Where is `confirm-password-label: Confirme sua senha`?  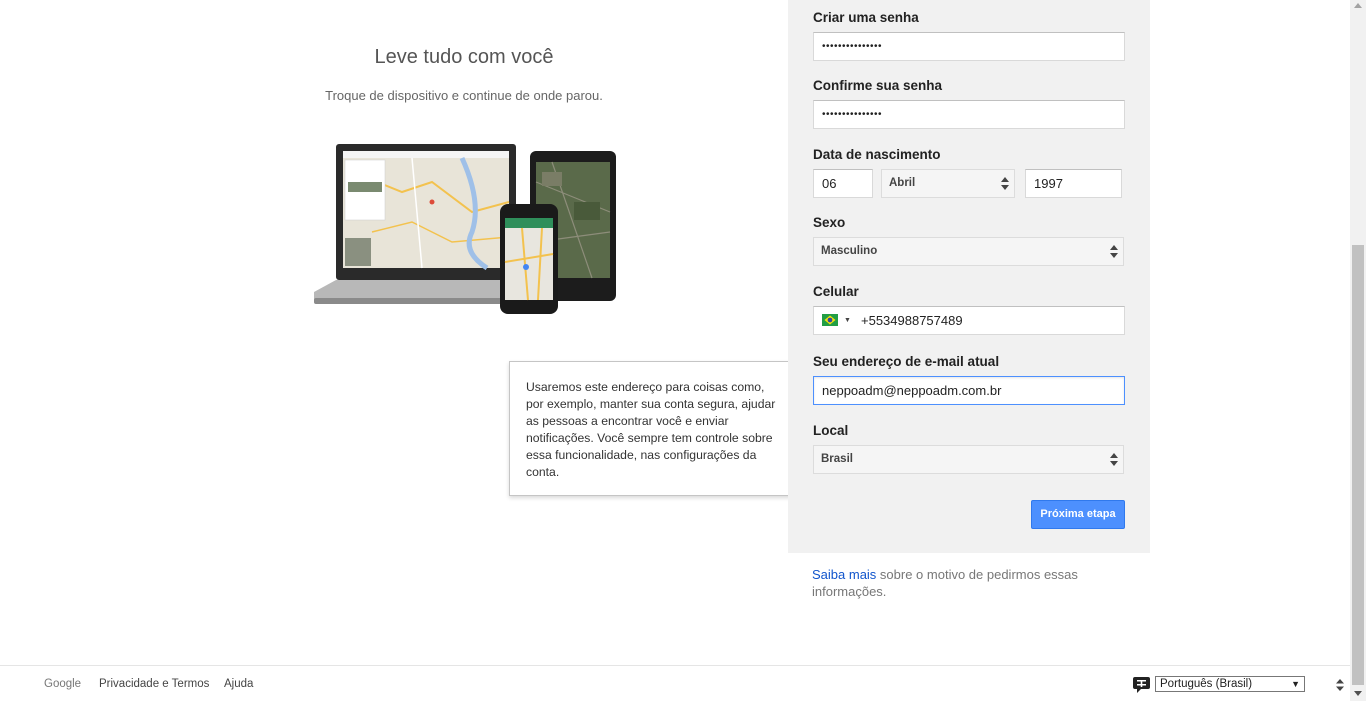 confirm-password-label: Confirme sua senha is located at coordinates (878, 85).